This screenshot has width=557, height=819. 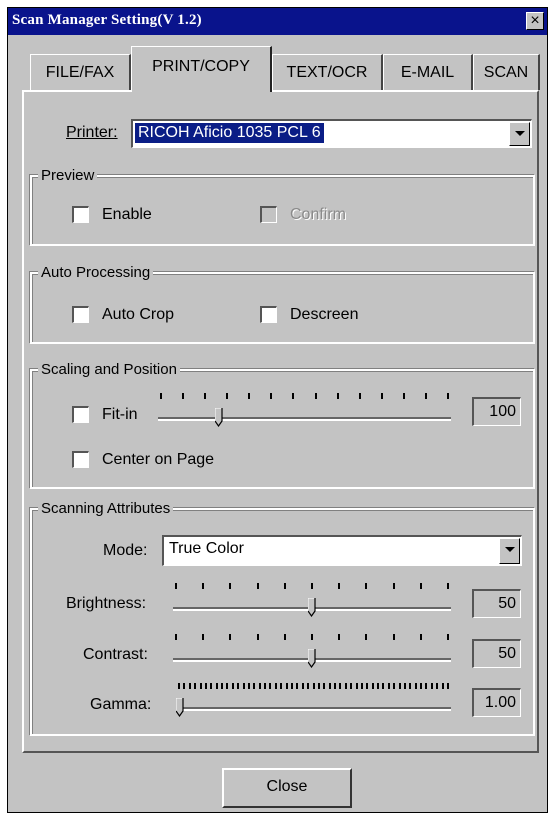 What do you see at coordinates (80, 314) in the screenshot?
I see `auto-crop-checkbox` at bounding box center [80, 314].